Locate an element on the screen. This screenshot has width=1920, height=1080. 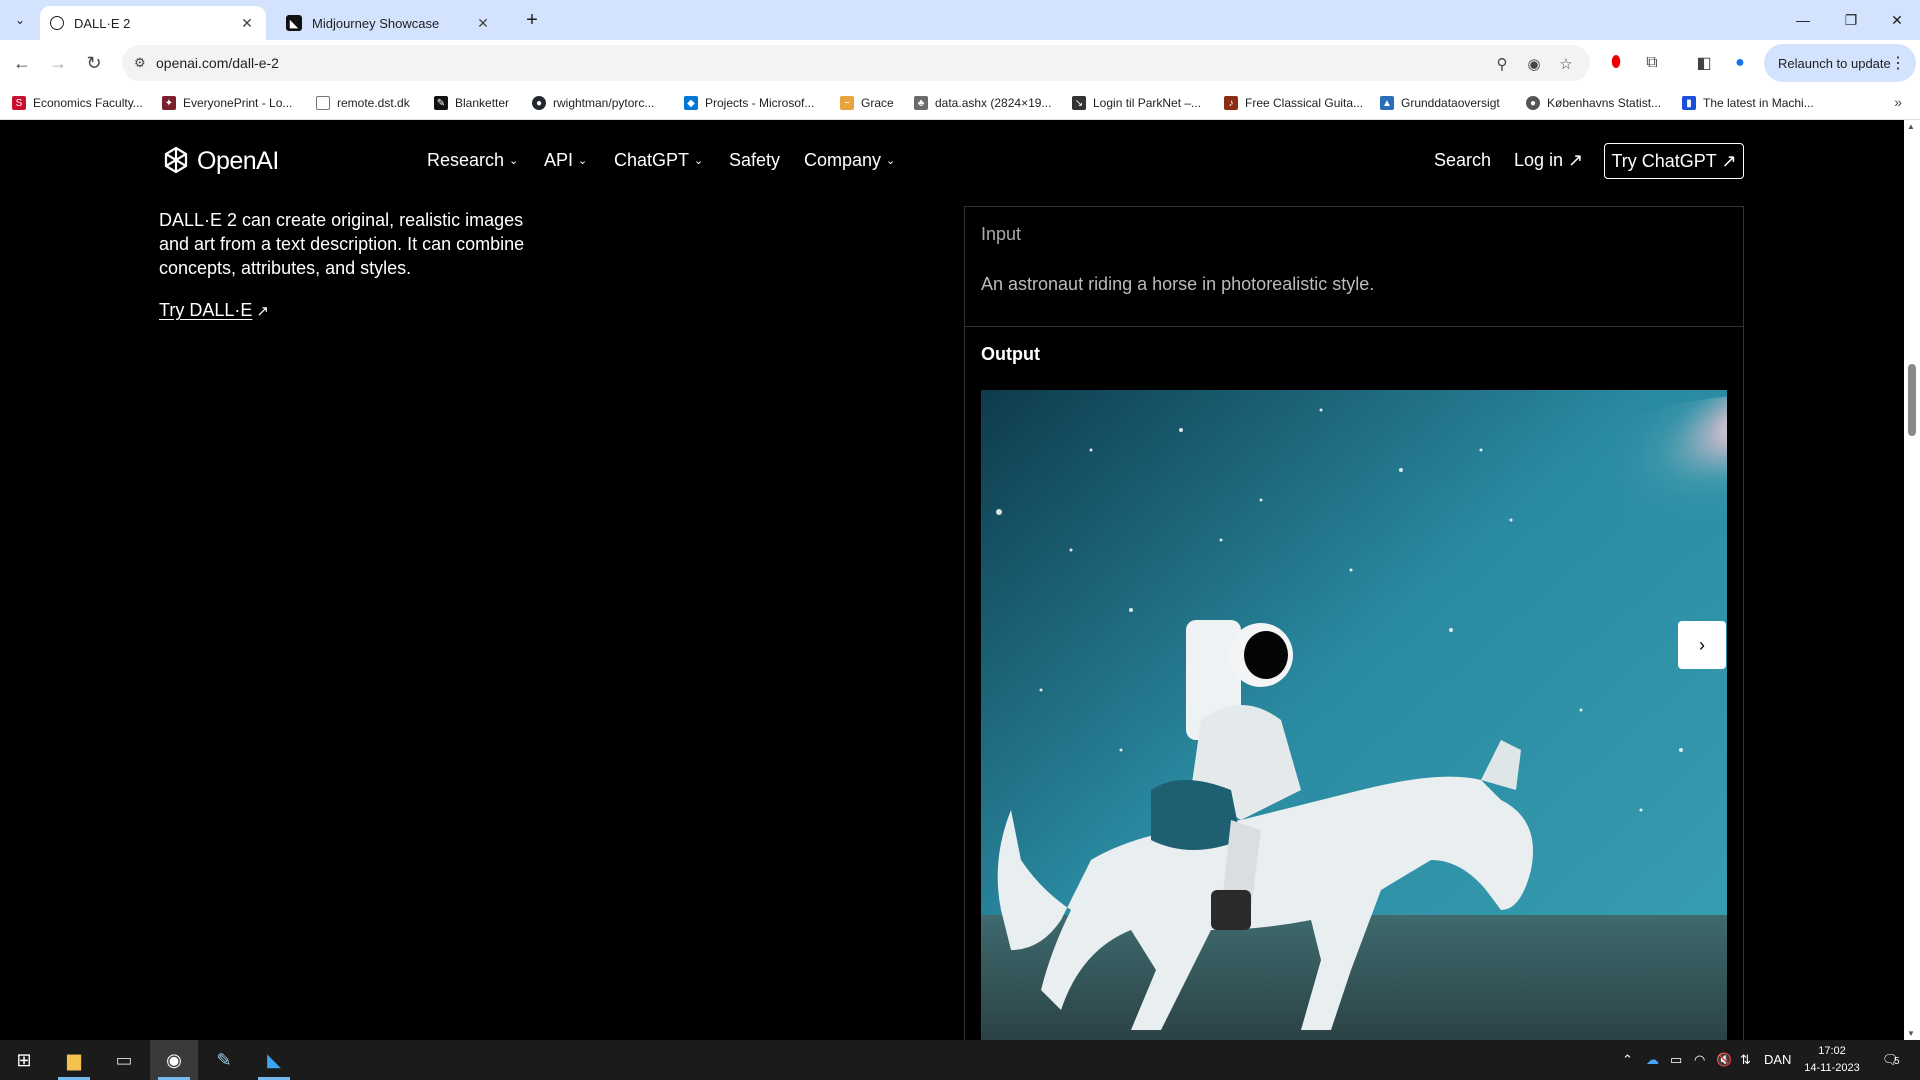
extensions-puzzle-icon: ⧉ is located at coordinates (1652, 63).